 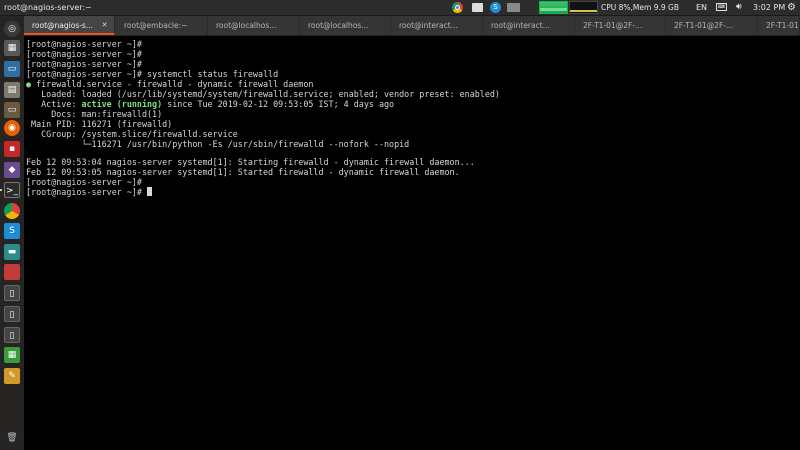 What do you see at coordinates (12, 128) in the screenshot?
I see `firefox-icon: ◉` at bounding box center [12, 128].